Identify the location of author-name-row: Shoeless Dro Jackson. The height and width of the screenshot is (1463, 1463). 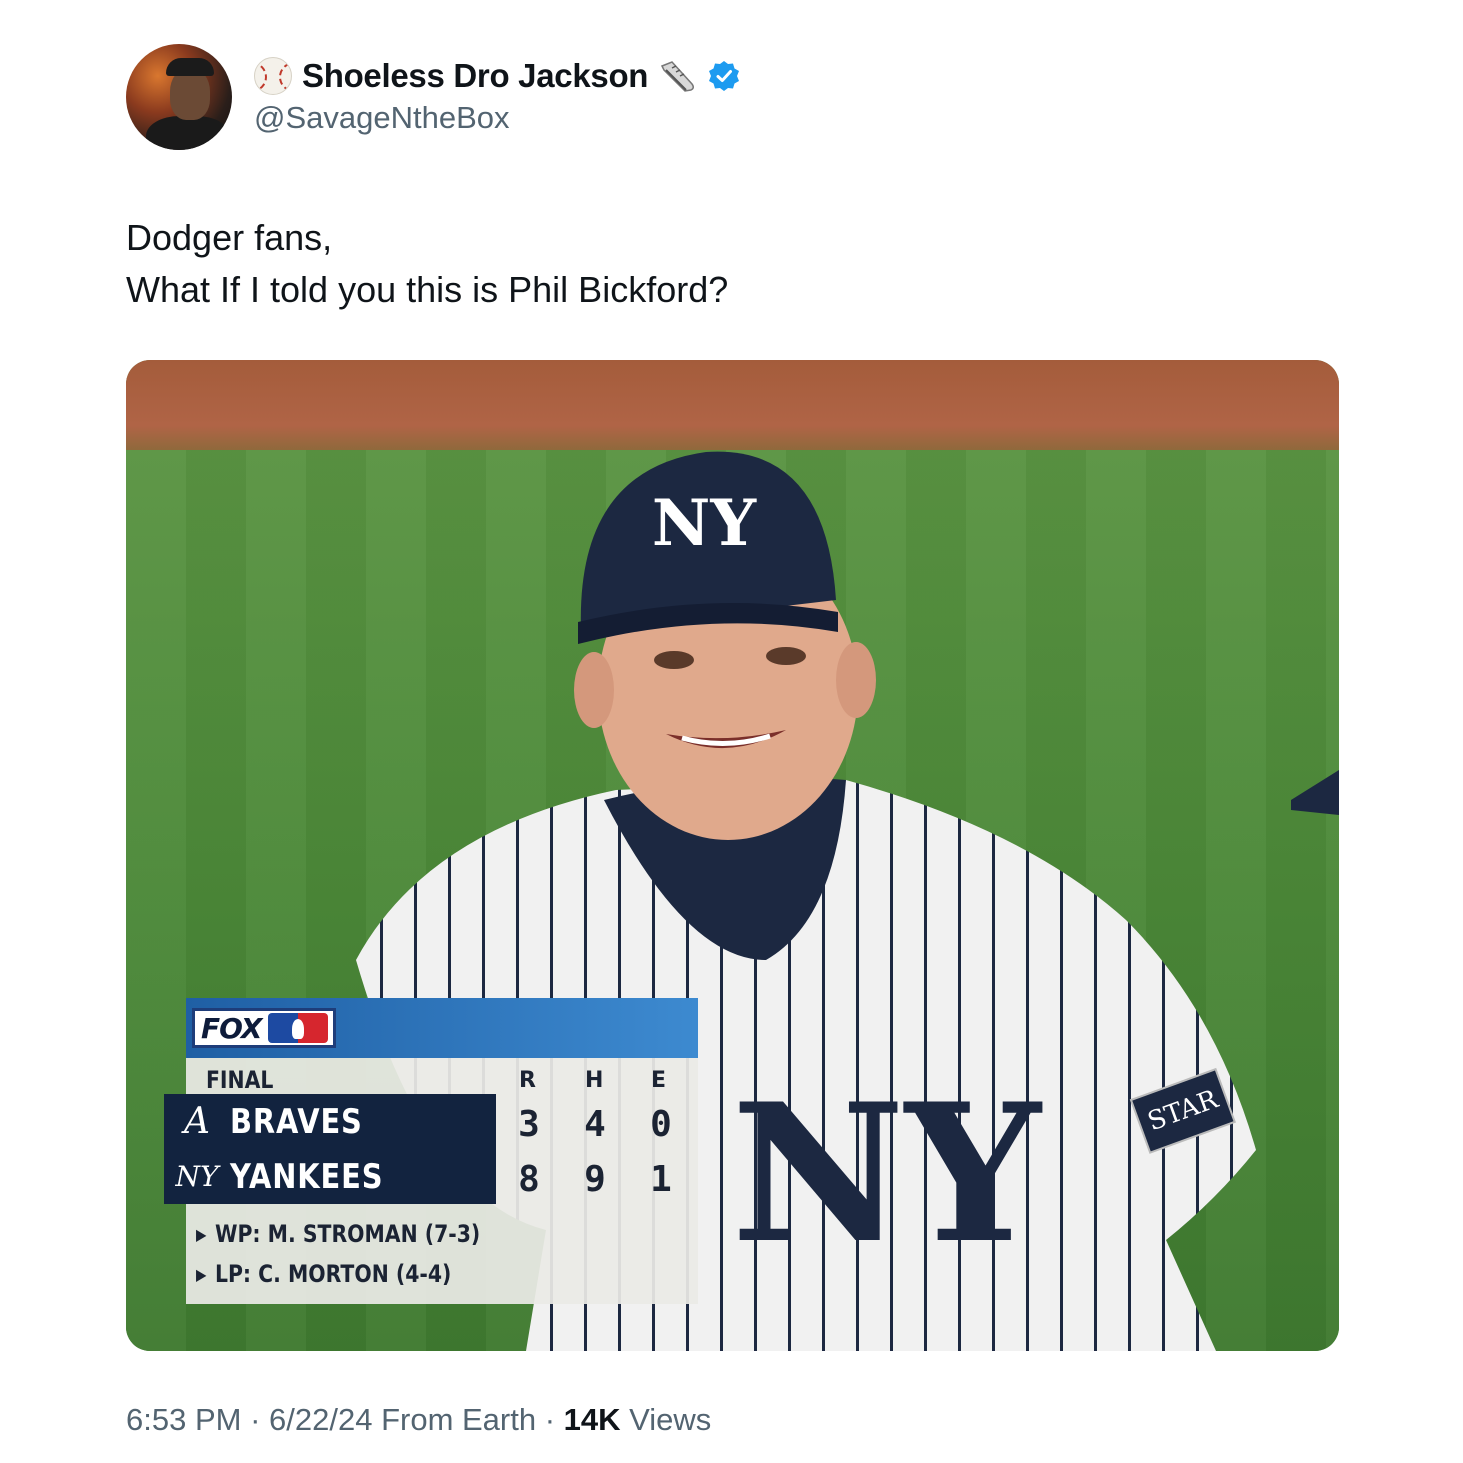
(497, 76).